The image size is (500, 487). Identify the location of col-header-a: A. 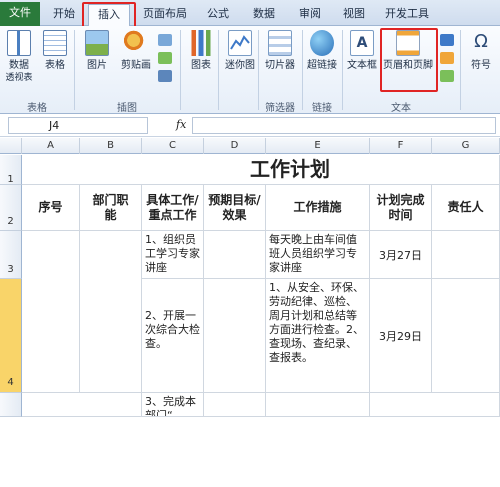
(51, 146).